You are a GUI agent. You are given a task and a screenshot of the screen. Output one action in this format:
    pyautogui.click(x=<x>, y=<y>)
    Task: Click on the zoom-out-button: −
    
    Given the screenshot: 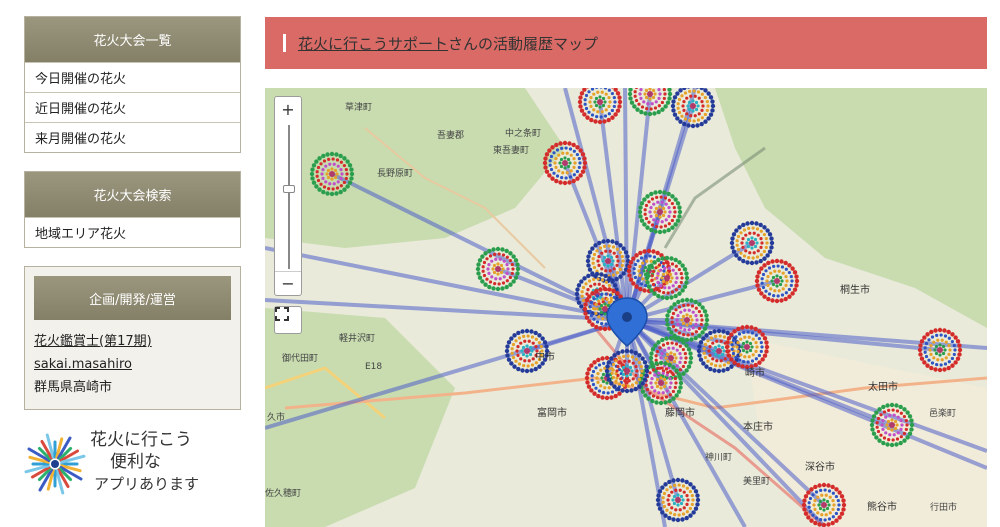 What is the action you would take?
    pyautogui.click(x=288, y=283)
    